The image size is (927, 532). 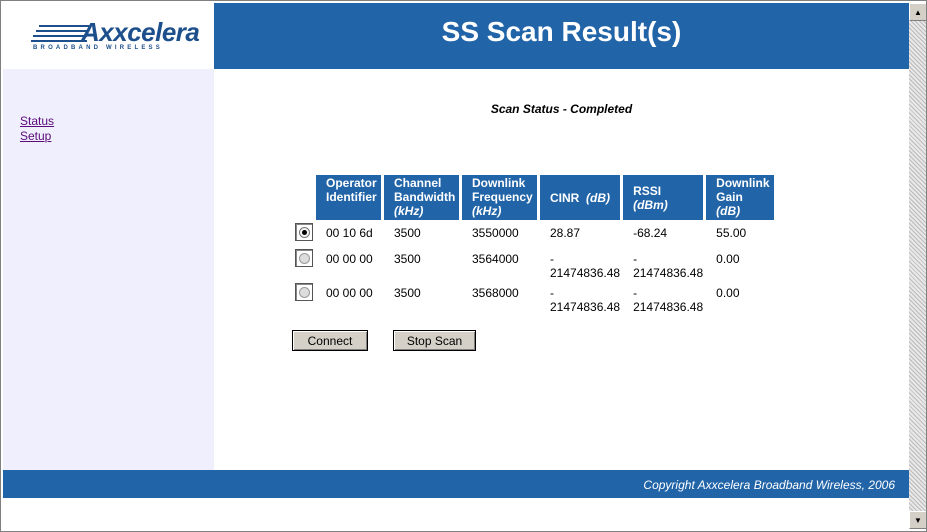 I want to click on scan-status: Scan Status - Completed, so click(x=561, y=109).